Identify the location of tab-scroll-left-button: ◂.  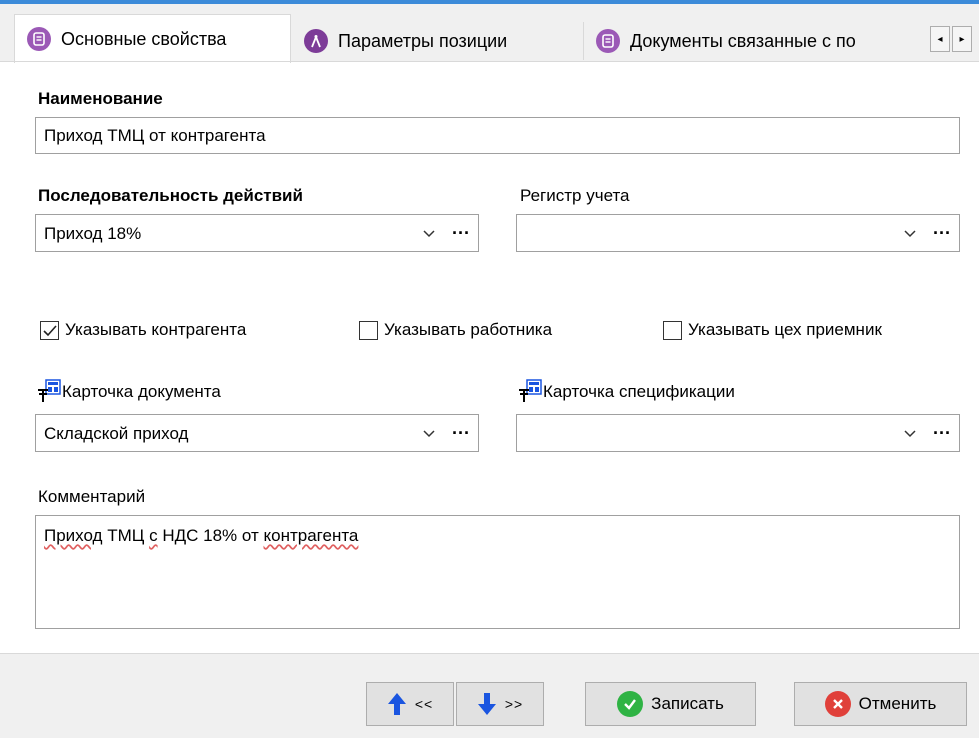
(940, 39).